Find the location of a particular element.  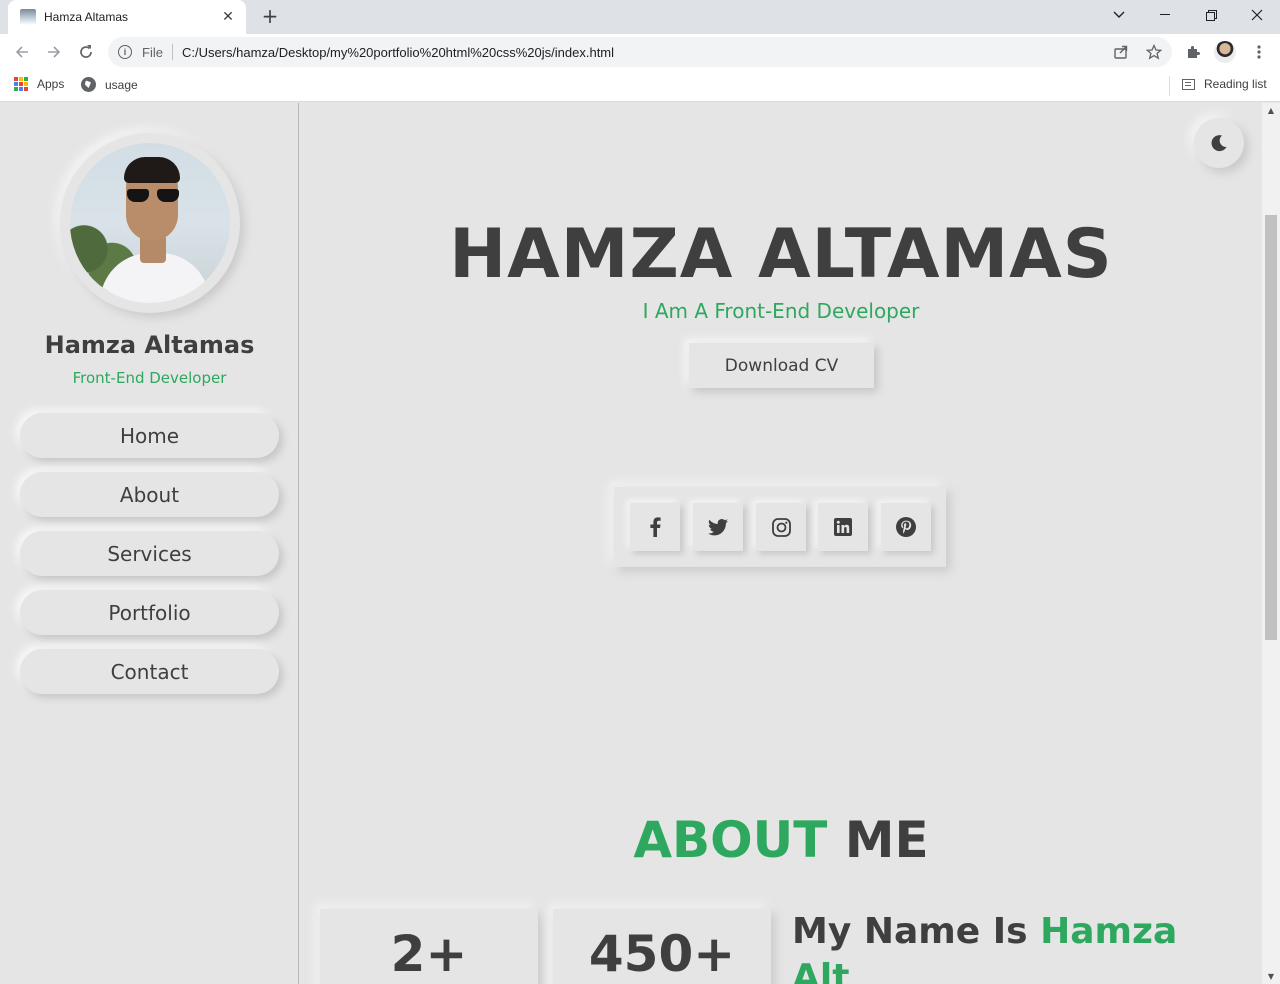

intro-name-accent: Hamza is located at coordinates (1109, 931).